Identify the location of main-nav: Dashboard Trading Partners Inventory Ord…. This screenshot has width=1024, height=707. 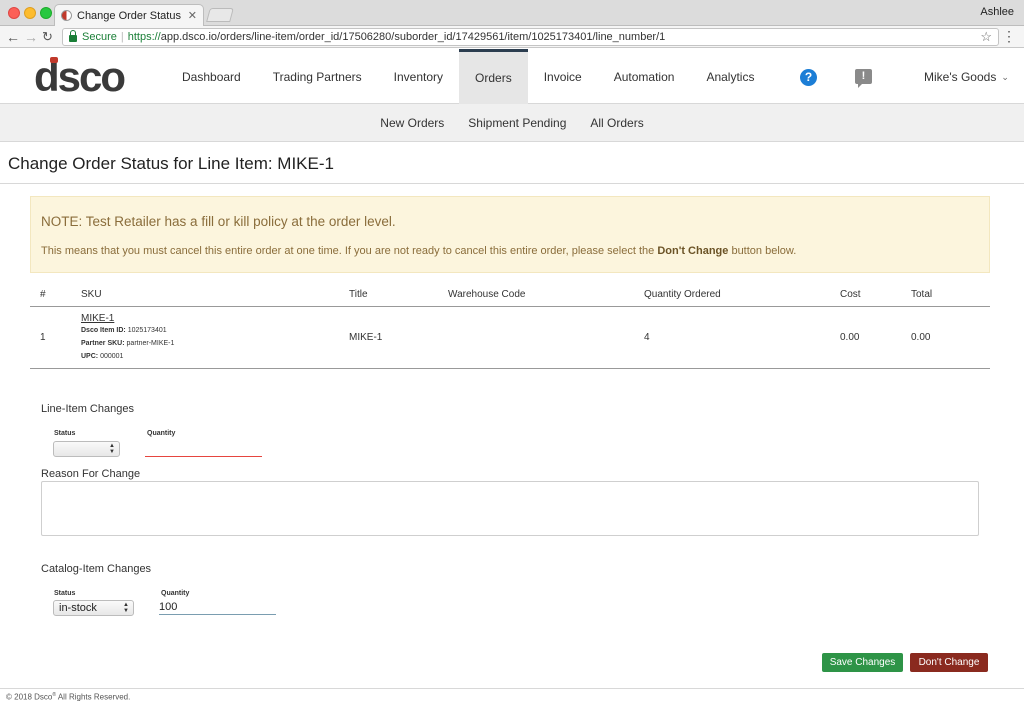
(468, 76).